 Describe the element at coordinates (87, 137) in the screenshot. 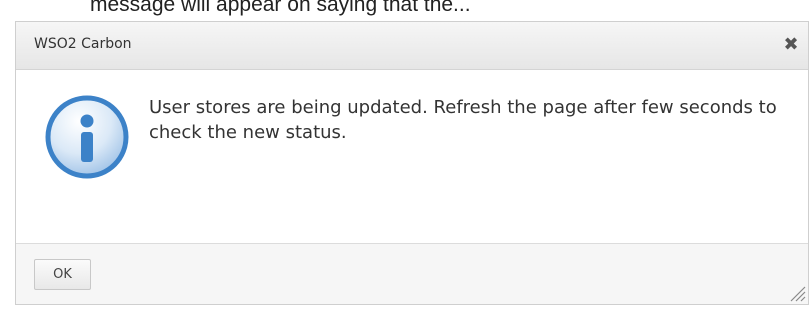

I see `info-icon` at that location.